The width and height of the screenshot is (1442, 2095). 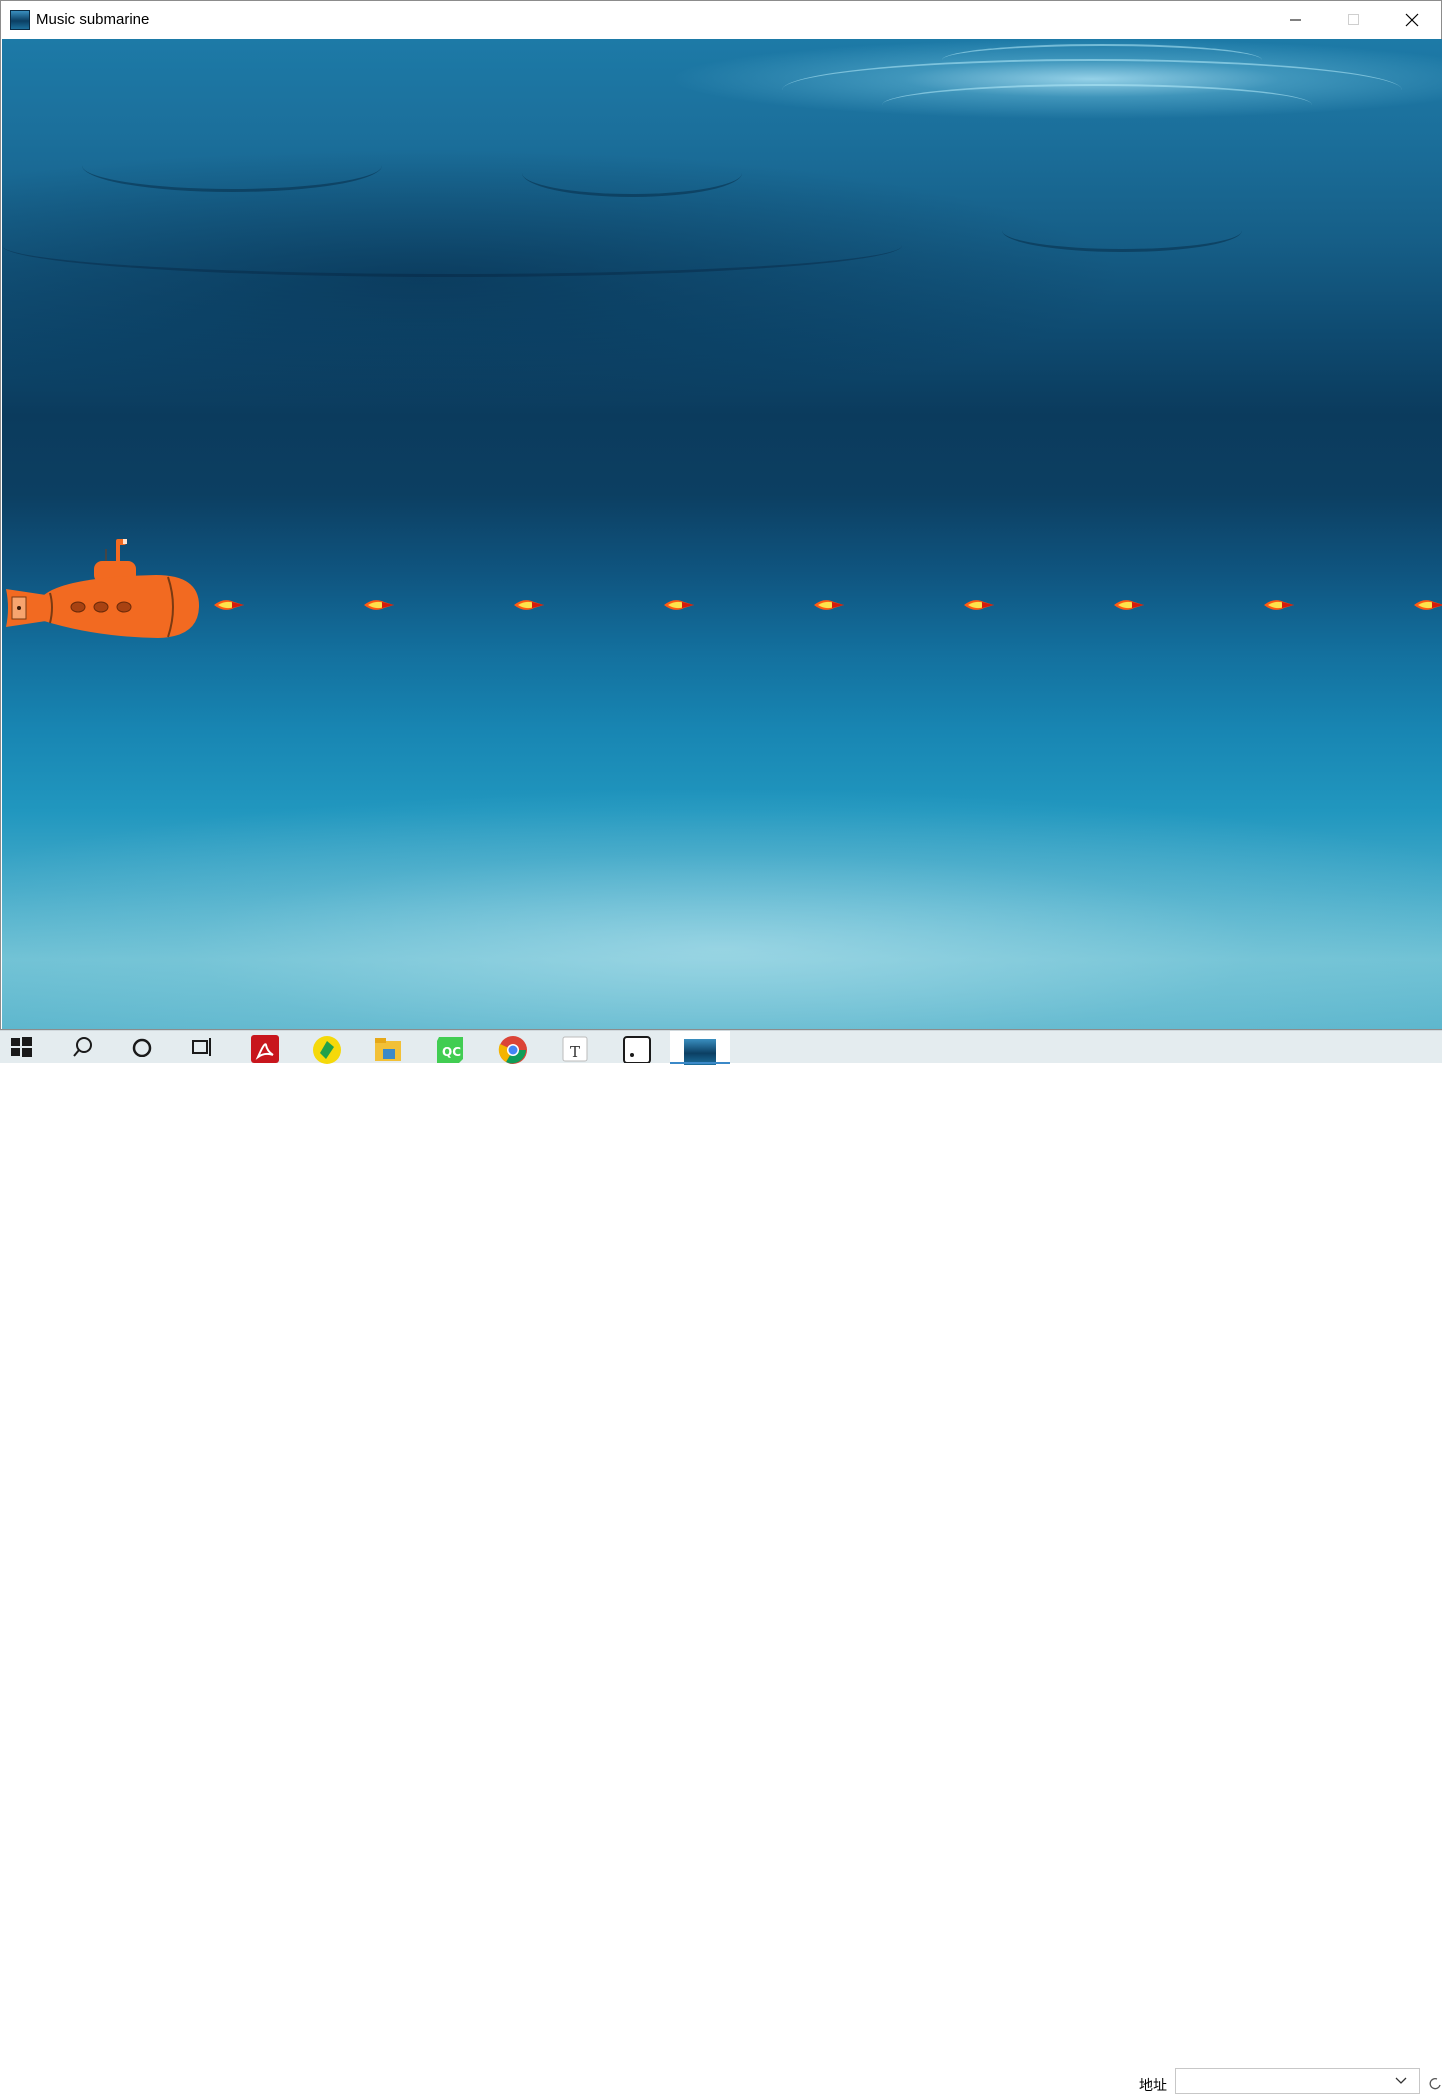 I want to click on acrobat-button, so click(x=265, y=1049).